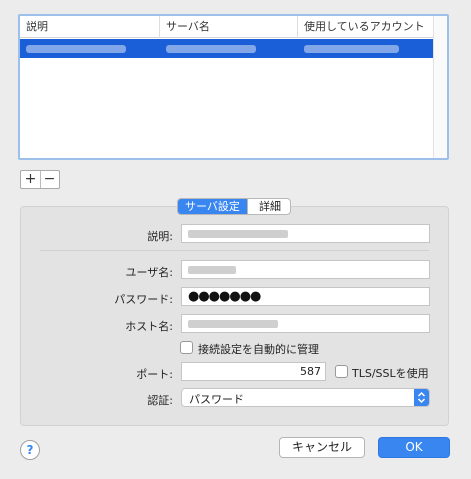 The width and height of the screenshot is (471, 479). Describe the element at coordinates (229, 27) in the screenshot. I see `column-header-server: サーバ名` at that location.